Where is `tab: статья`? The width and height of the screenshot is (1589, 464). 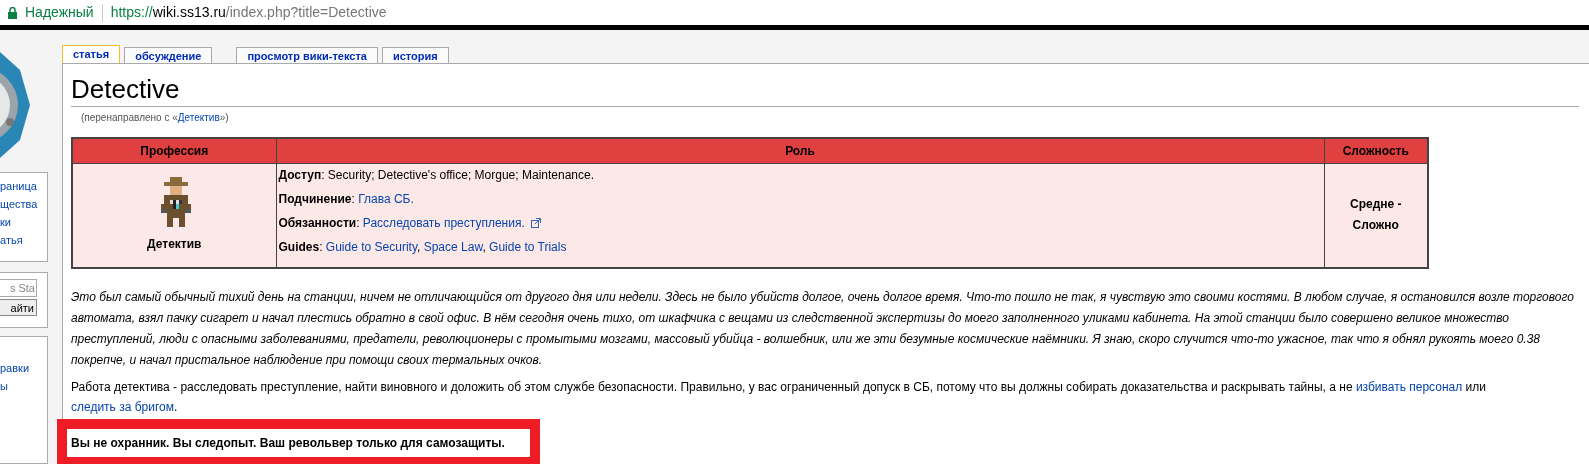 tab: статья is located at coordinates (91, 54).